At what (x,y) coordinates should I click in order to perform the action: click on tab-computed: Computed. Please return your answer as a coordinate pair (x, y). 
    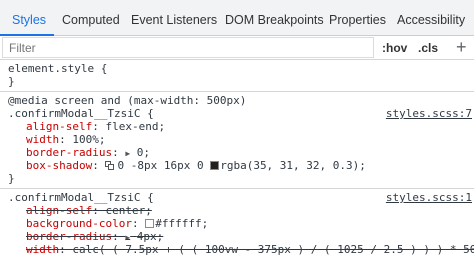
    Looking at the image, I should click on (91, 18).